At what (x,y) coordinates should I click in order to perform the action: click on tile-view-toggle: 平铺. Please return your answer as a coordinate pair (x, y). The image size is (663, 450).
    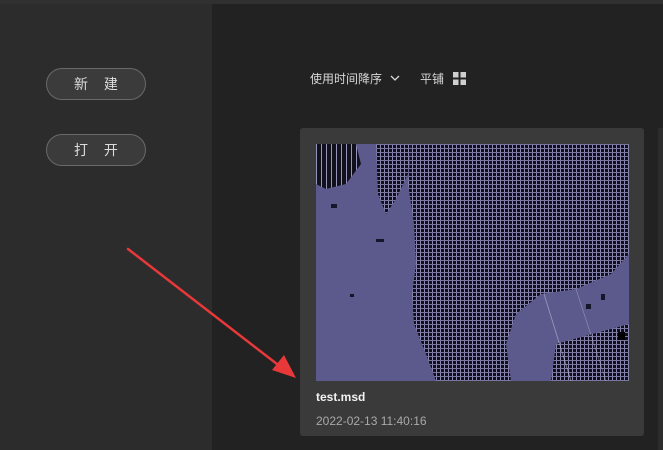
    Looking at the image, I should click on (443, 78).